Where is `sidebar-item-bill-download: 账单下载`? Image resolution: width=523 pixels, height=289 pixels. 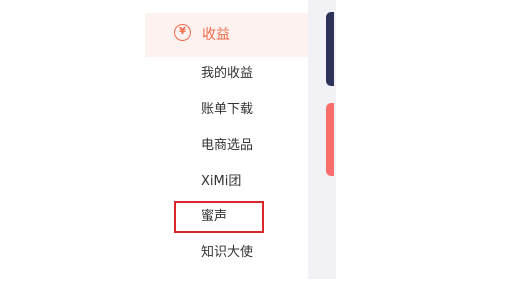
sidebar-item-bill-download: 账单下载 is located at coordinates (227, 110).